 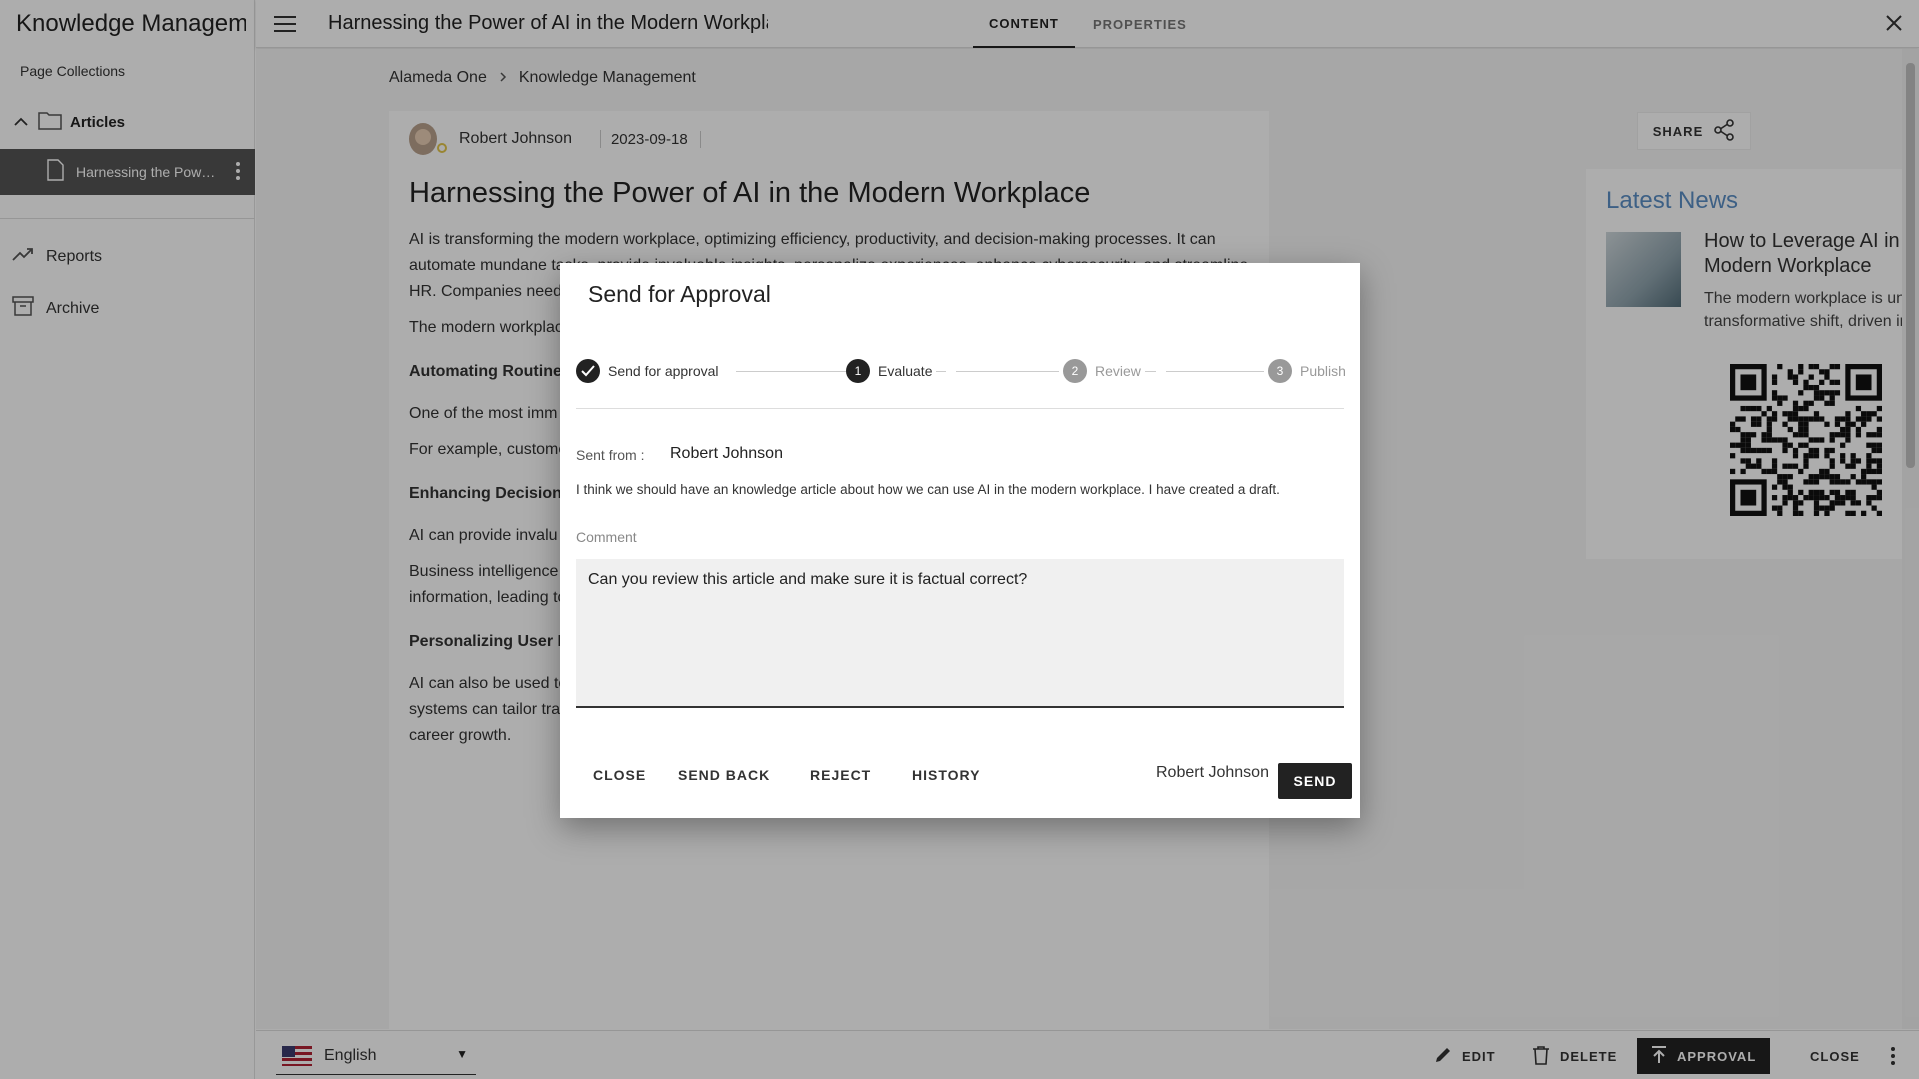 What do you see at coordinates (679, 294) in the screenshot?
I see `dialog-title: Send for Approval` at bounding box center [679, 294].